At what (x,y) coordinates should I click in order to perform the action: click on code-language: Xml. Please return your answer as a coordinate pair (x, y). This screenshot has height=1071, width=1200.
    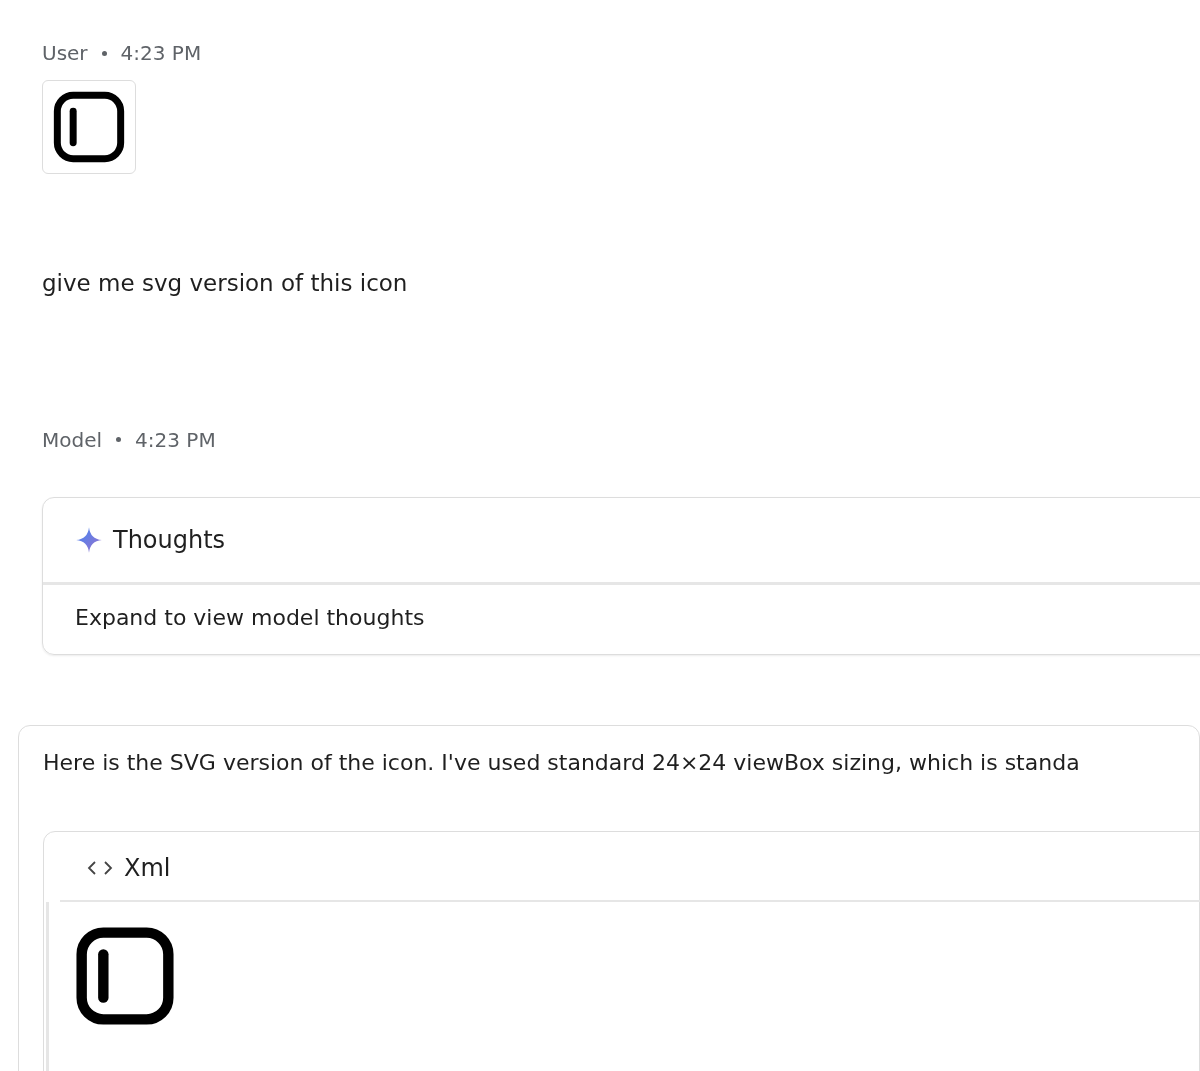
    Looking at the image, I should click on (147, 868).